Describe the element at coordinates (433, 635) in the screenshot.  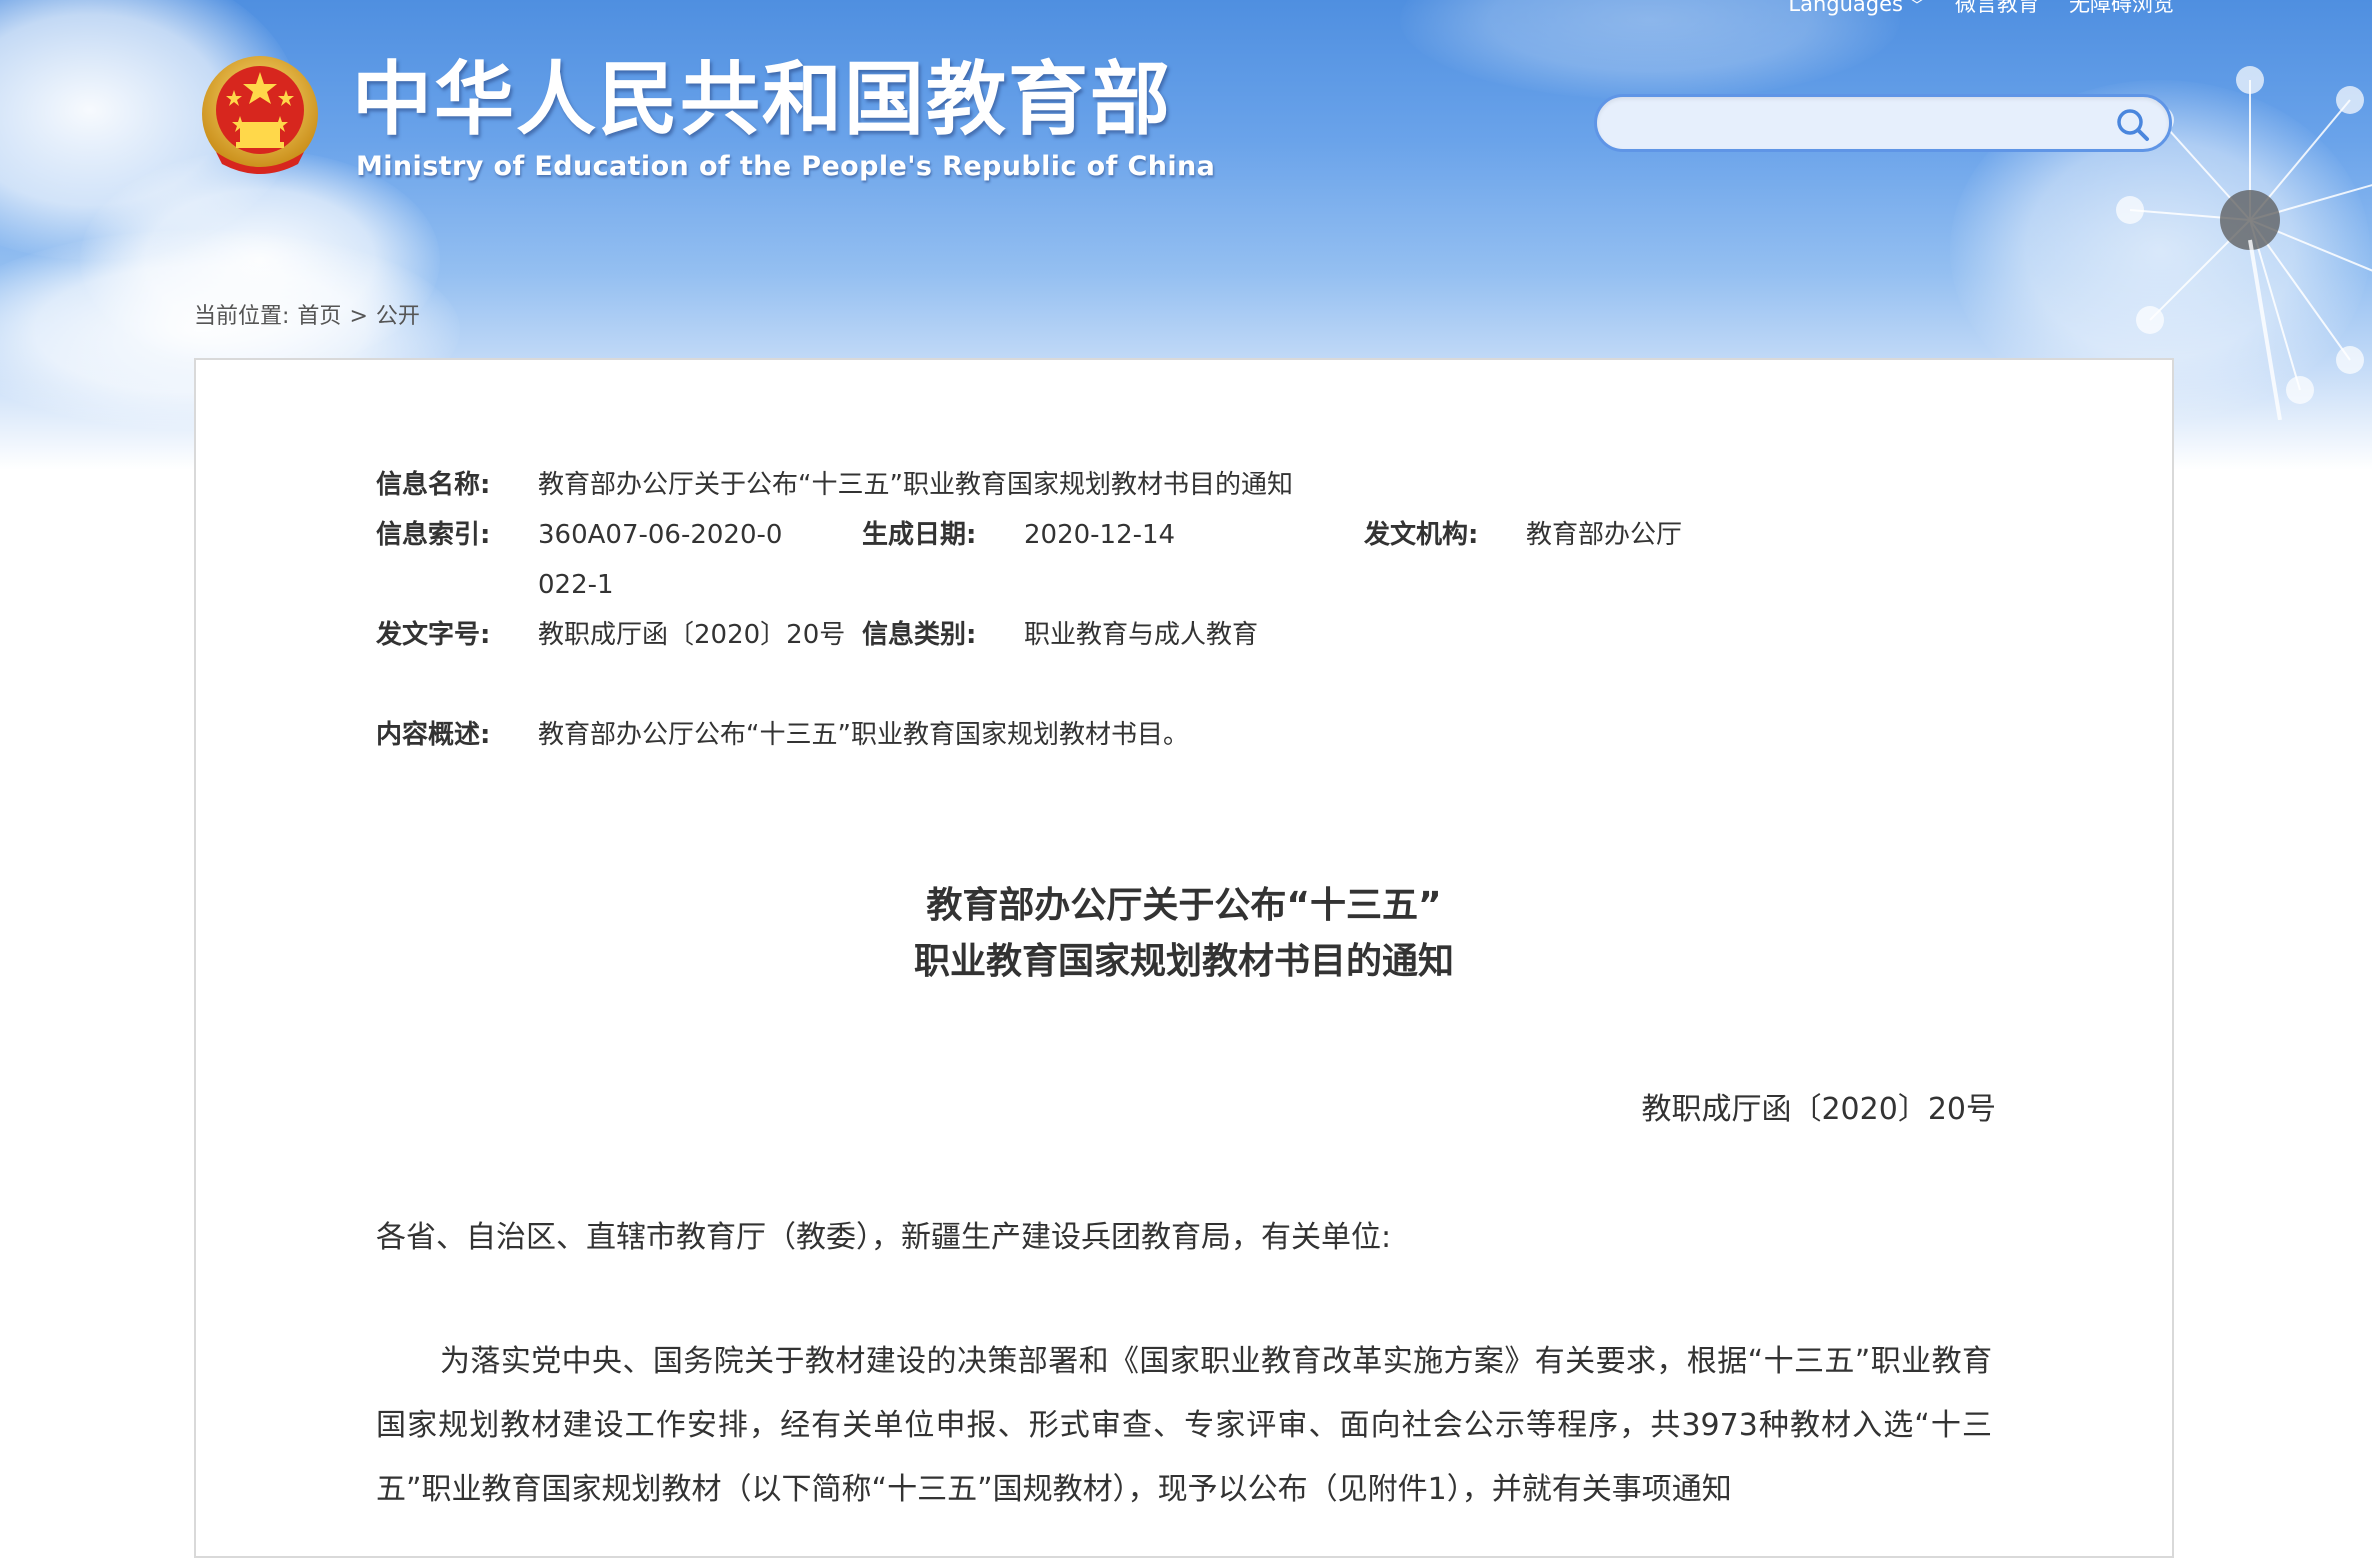
I see `meta-docno-label: 发文字号:` at that location.